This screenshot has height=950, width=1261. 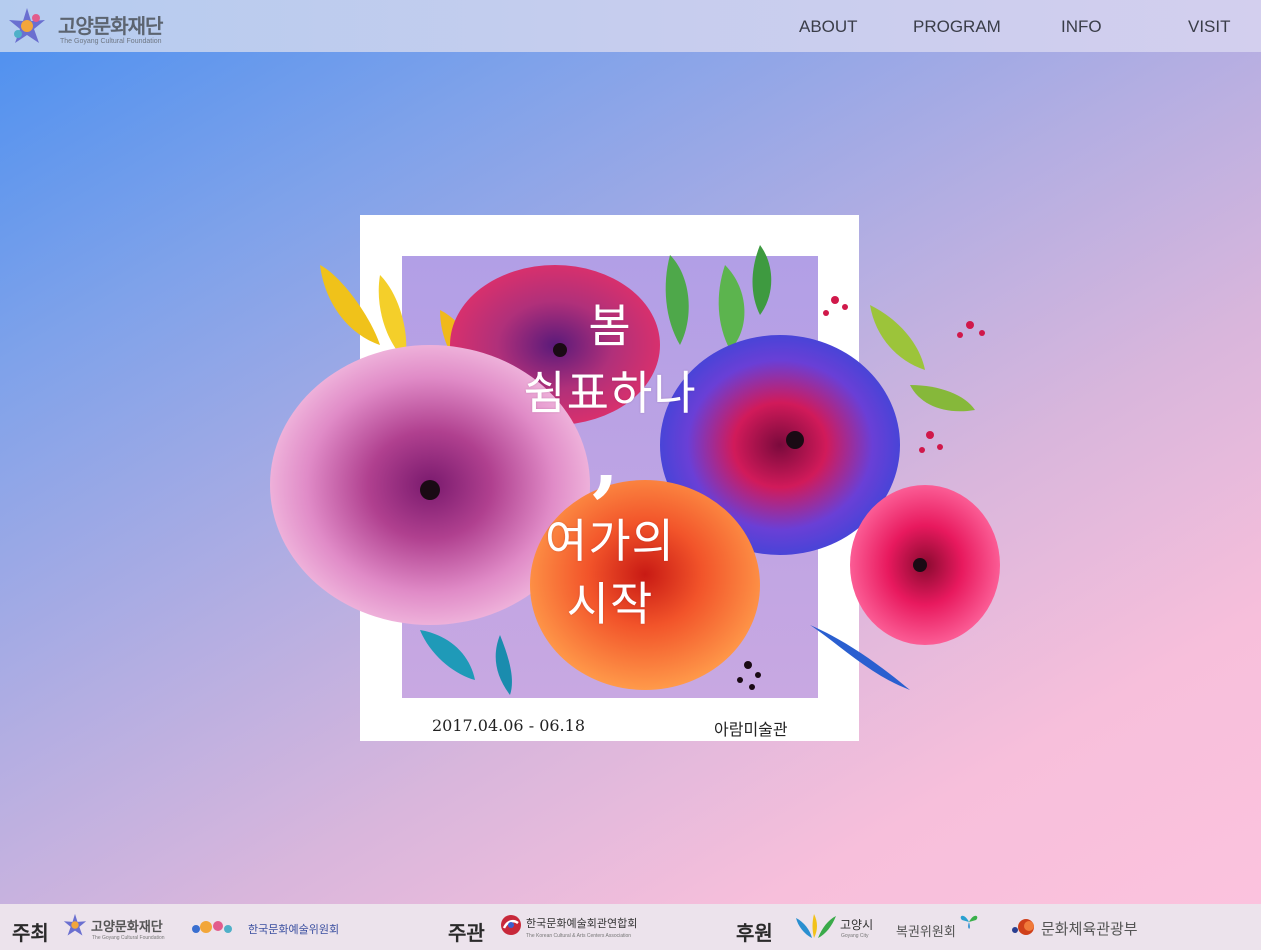 I want to click on poster-date: 2017.04.06 - 06.18, so click(x=508, y=725).